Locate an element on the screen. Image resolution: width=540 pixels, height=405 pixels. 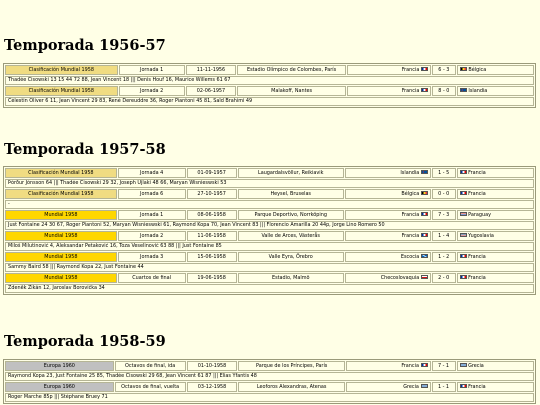
home-team-name: Checoslovaquia is located at coordinates (400, 278).